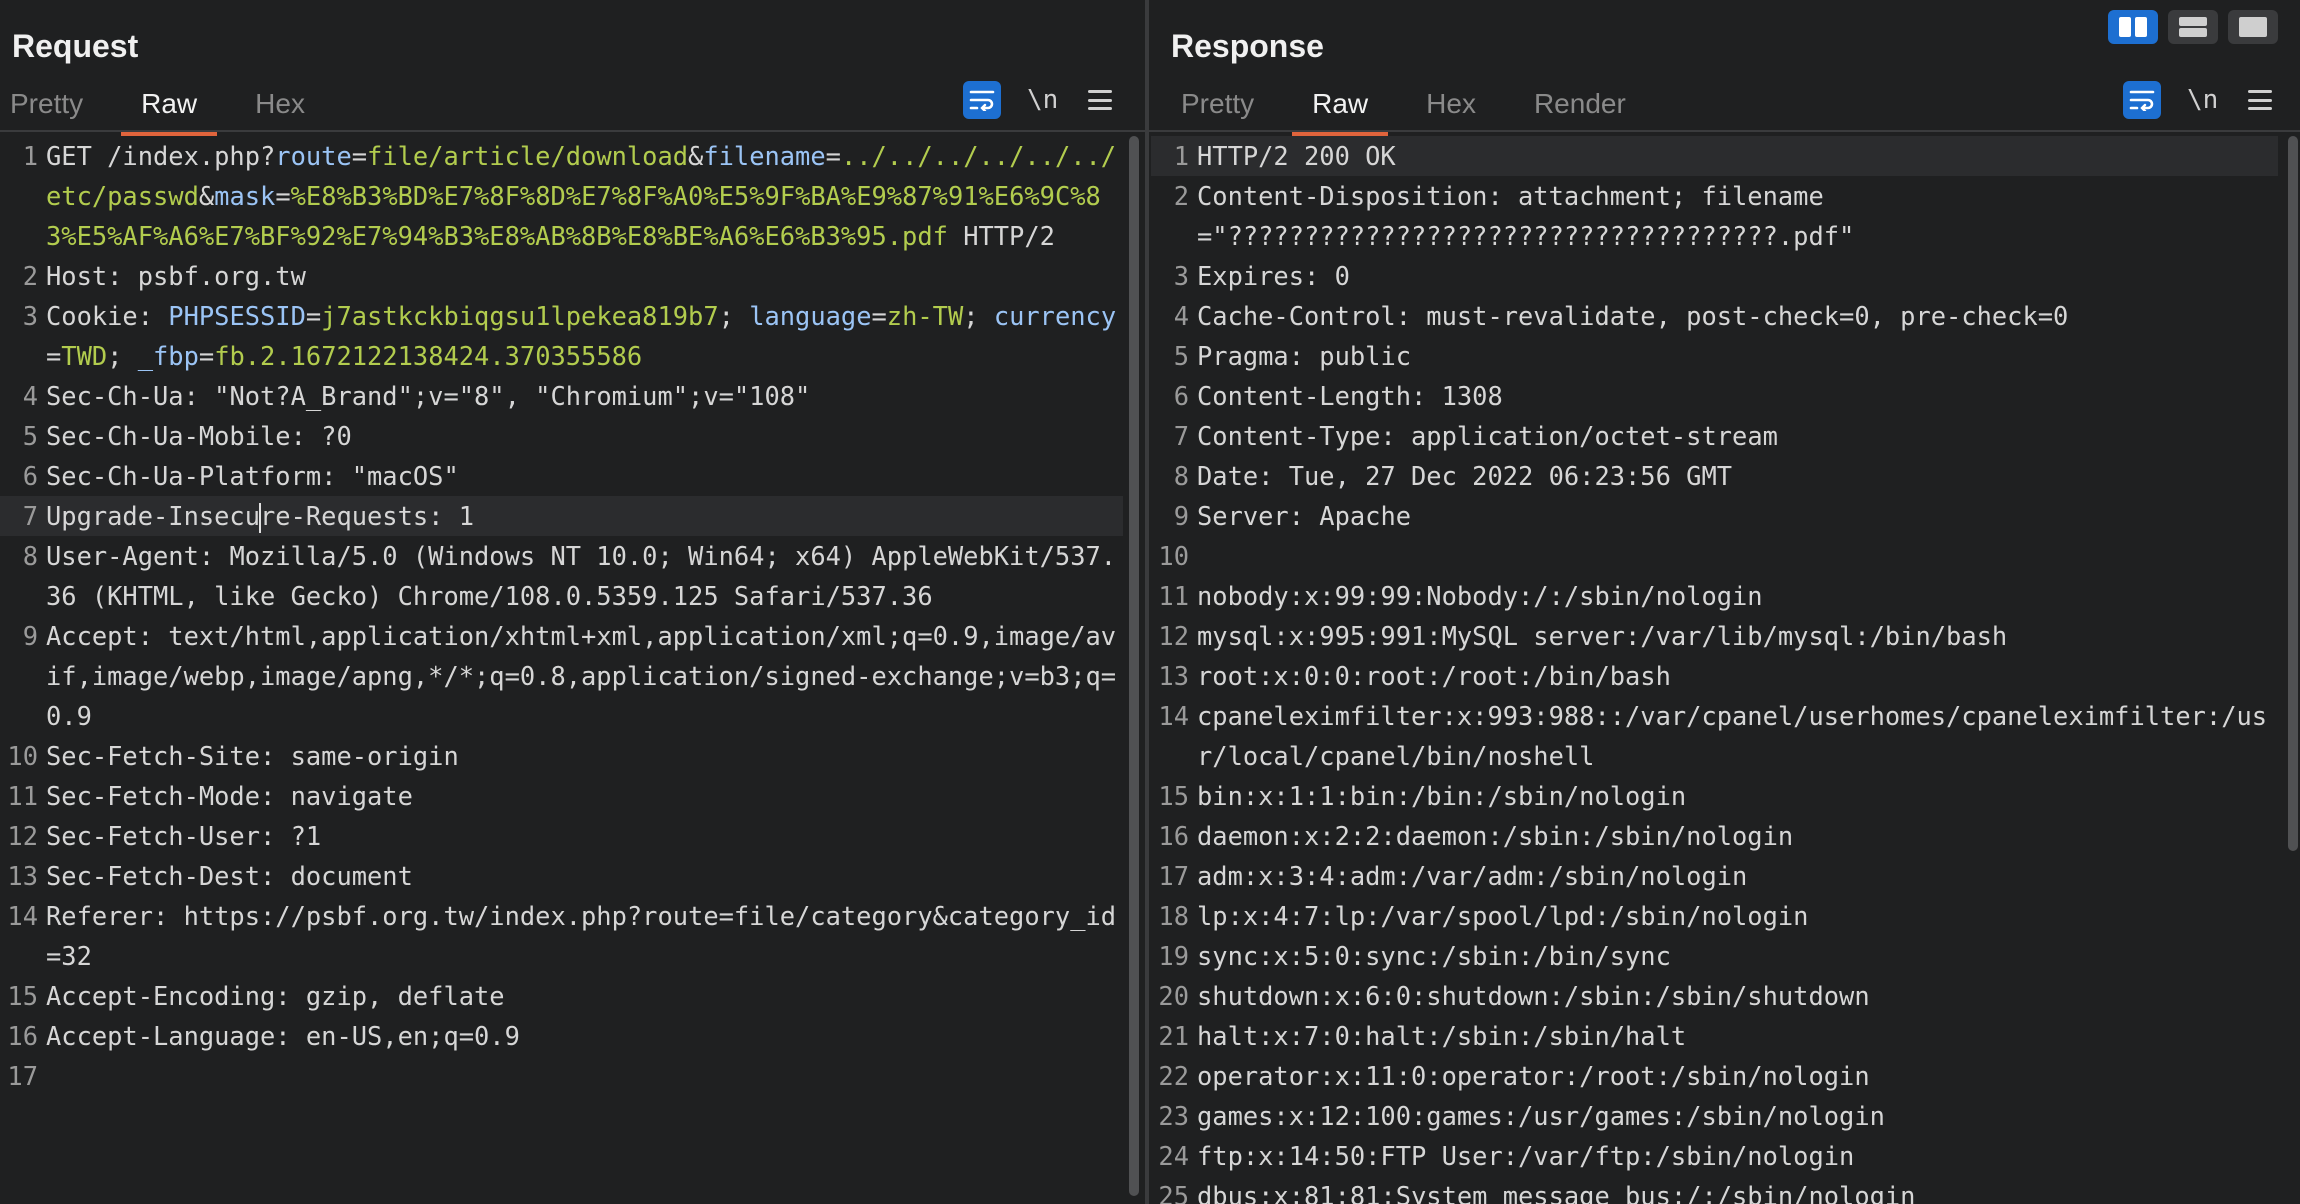  What do you see at coordinates (1736, 396) in the screenshot?
I see `line-content: Content-Length: 1308` at bounding box center [1736, 396].